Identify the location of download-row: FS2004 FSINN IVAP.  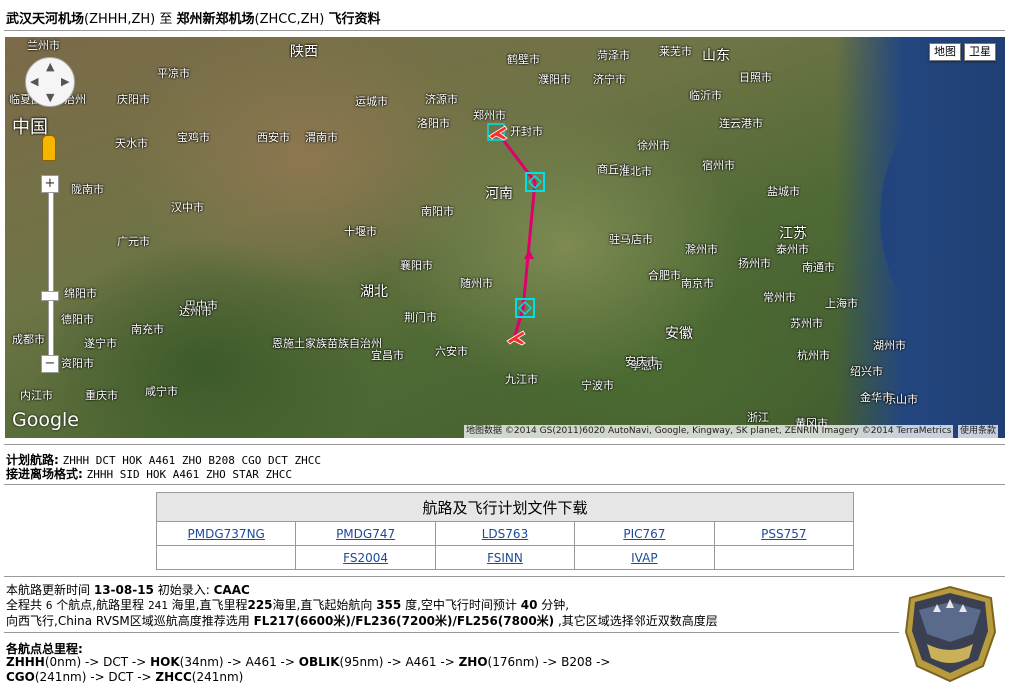
(505, 557).